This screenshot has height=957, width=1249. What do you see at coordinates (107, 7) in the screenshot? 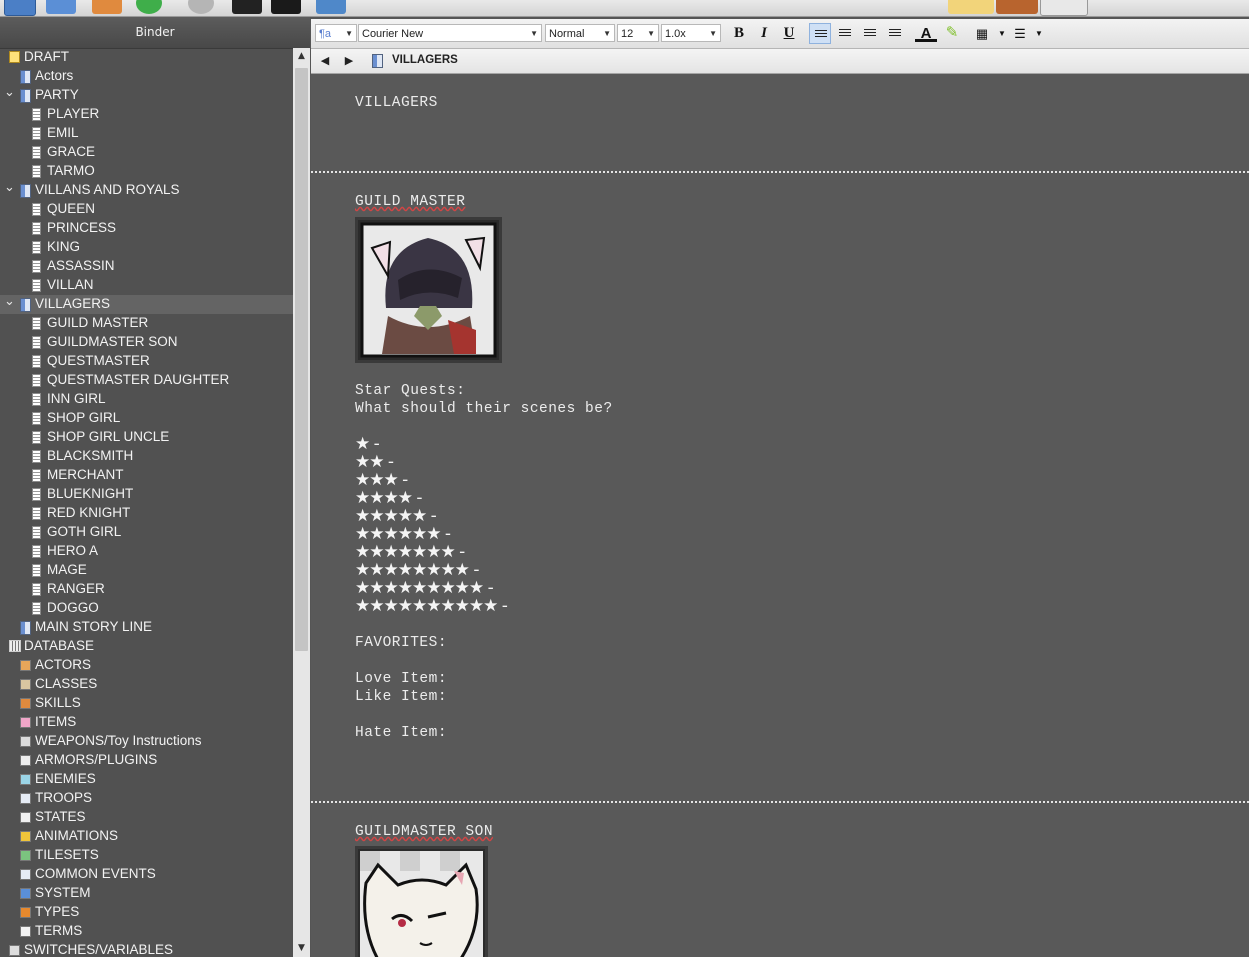
I see `sync-icon` at bounding box center [107, 7].